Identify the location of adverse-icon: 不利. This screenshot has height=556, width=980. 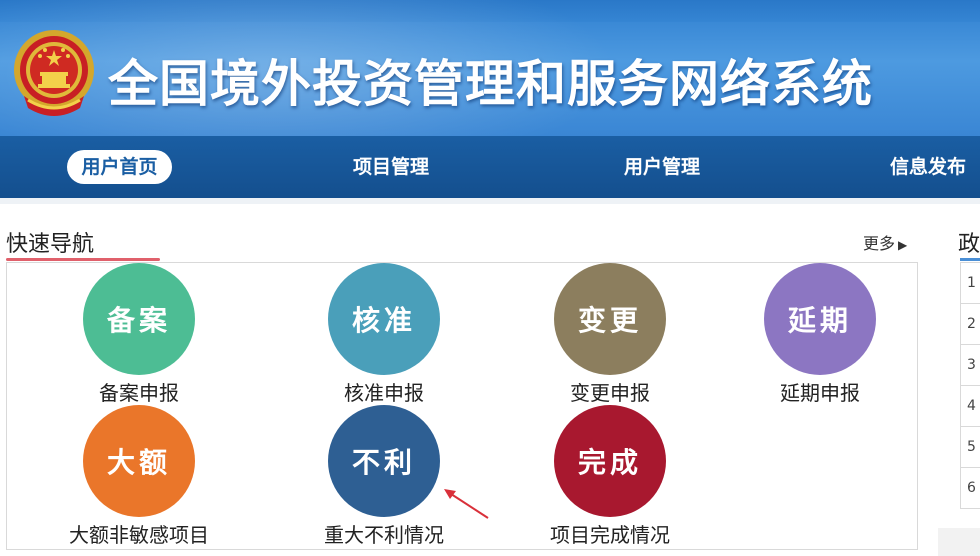
(384, 461).